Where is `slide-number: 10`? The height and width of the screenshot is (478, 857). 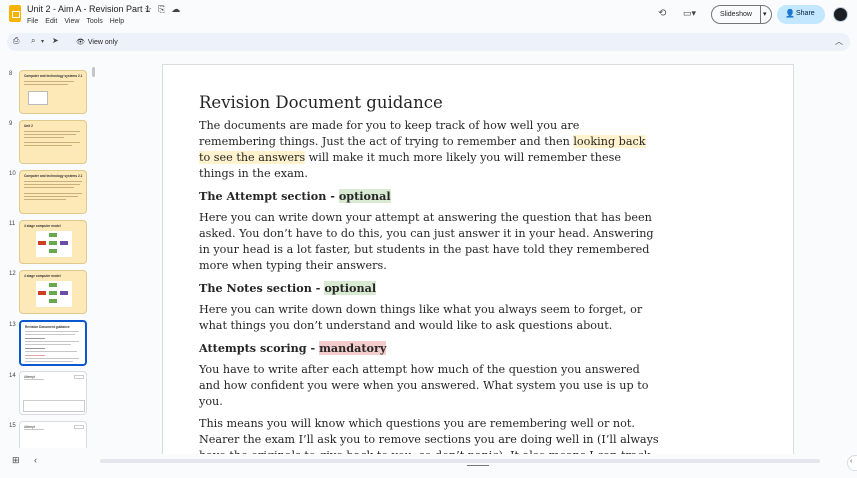 slide-number: 10 is located at coordinates (12, 174).